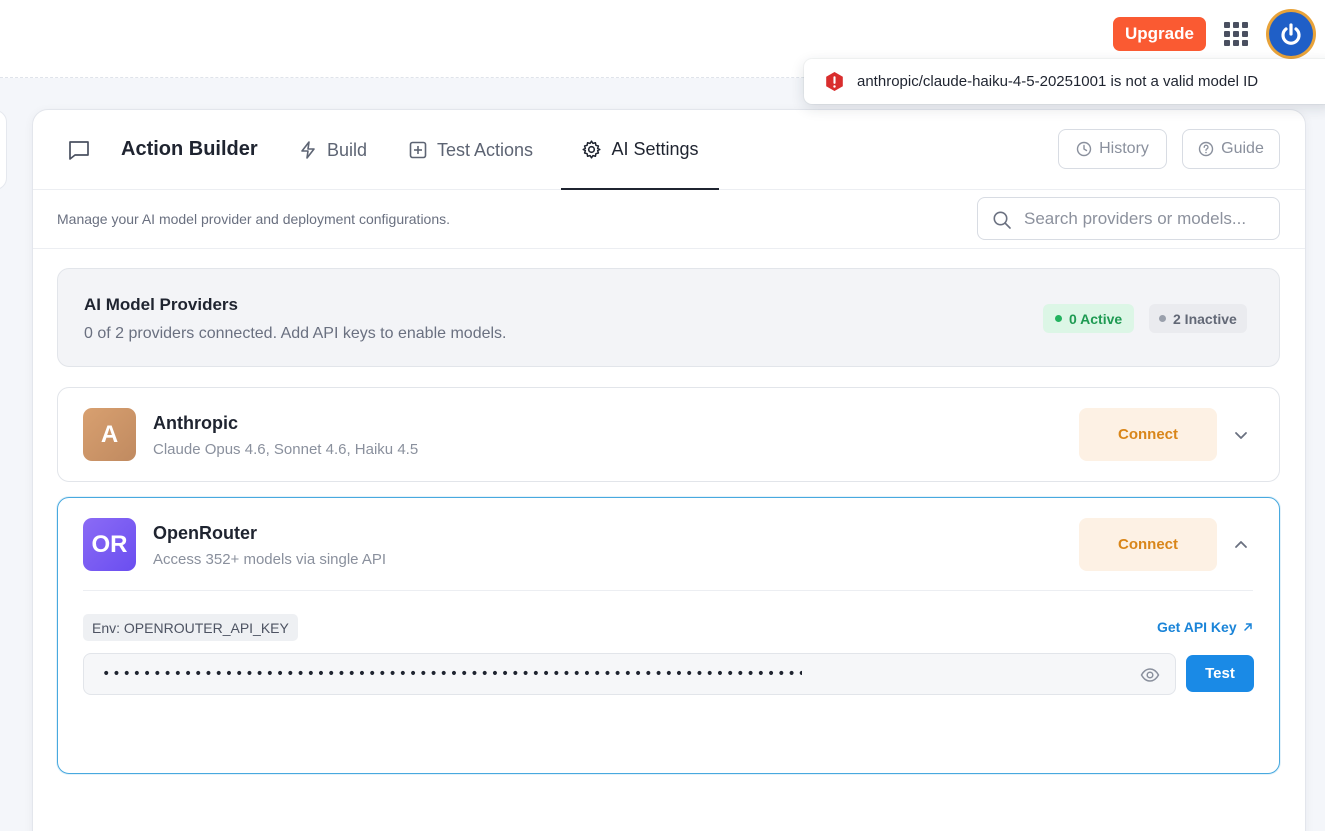 The height and width of the screenshot is (831, 1325). What do you see at coordinates (109, 434) in the screenshot?
I see `anthropic-logo: A` at bounding box center [109, 434].